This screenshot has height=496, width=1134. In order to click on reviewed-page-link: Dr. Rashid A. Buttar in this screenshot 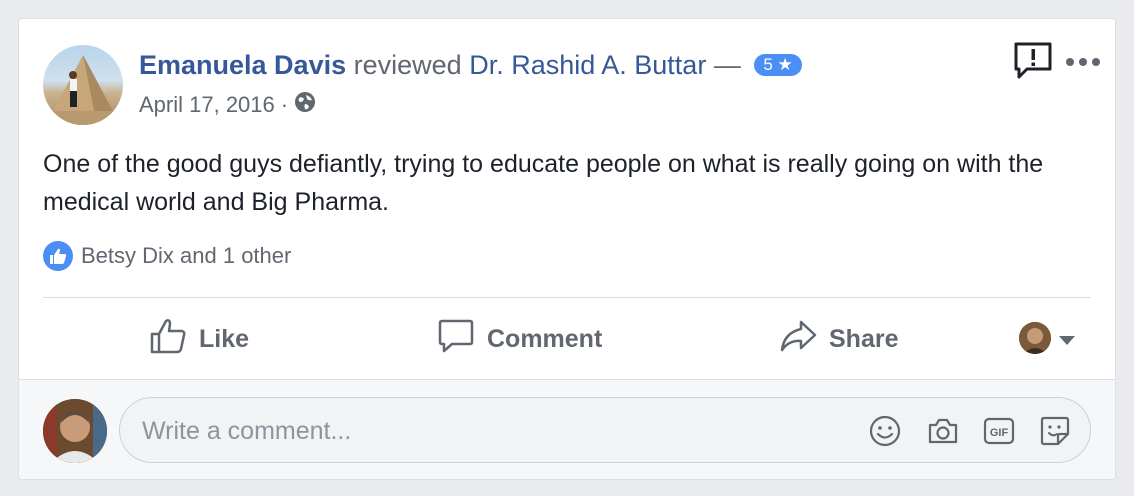, I will do `click(587, 65)`.